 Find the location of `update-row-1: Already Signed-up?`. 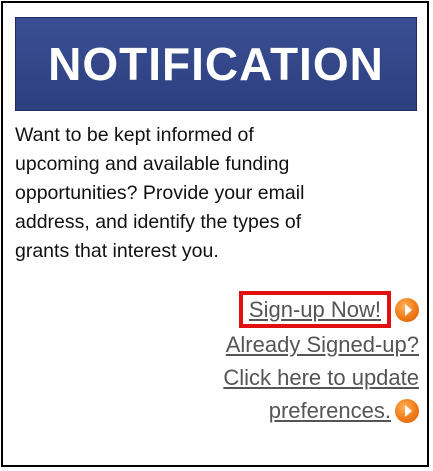

update-row-1: Already Signed-up? is located at coordinates (219, 344).